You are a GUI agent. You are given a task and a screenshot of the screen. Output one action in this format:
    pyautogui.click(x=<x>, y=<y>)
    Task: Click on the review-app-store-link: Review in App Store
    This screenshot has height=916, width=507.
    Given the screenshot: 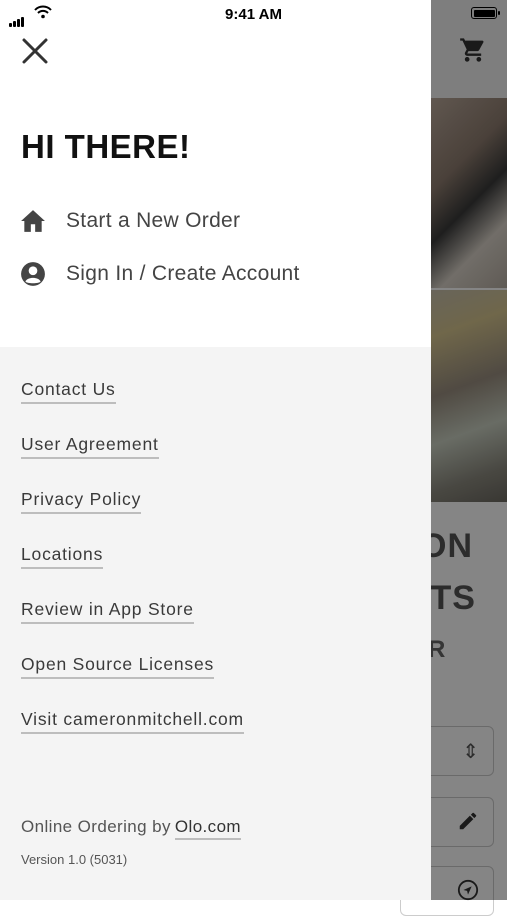 What is the action you would take?
    pyautogui.click(x=107, y=611)
    